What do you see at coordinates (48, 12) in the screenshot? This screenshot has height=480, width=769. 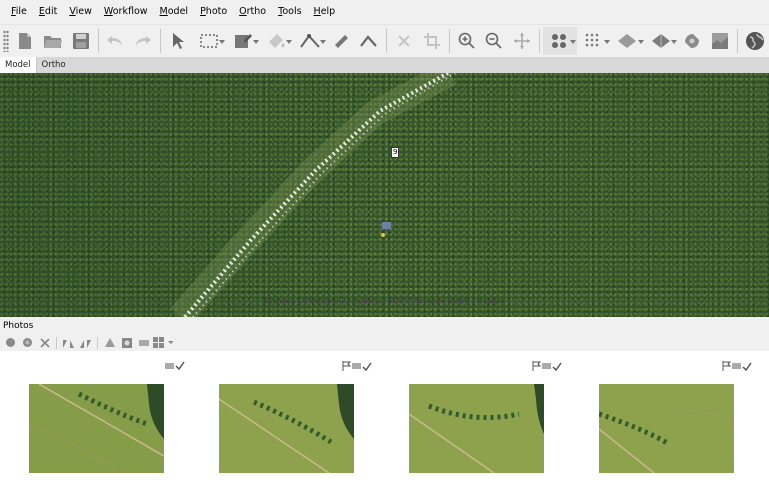 I see `menu-edit: Edit` at bounding box center [48, 12].